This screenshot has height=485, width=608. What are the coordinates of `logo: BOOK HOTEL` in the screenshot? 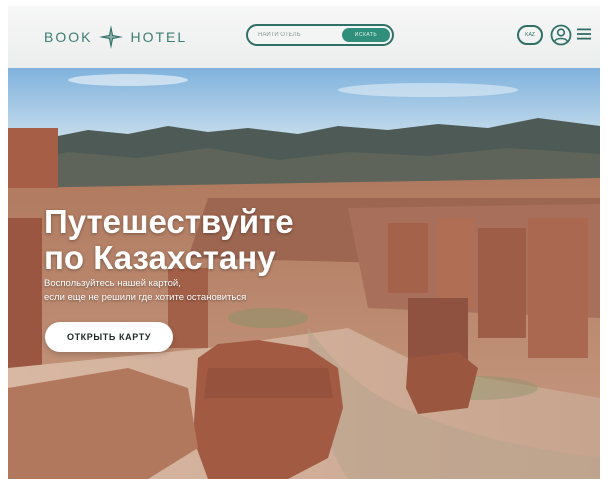 It's located at (115, 37).